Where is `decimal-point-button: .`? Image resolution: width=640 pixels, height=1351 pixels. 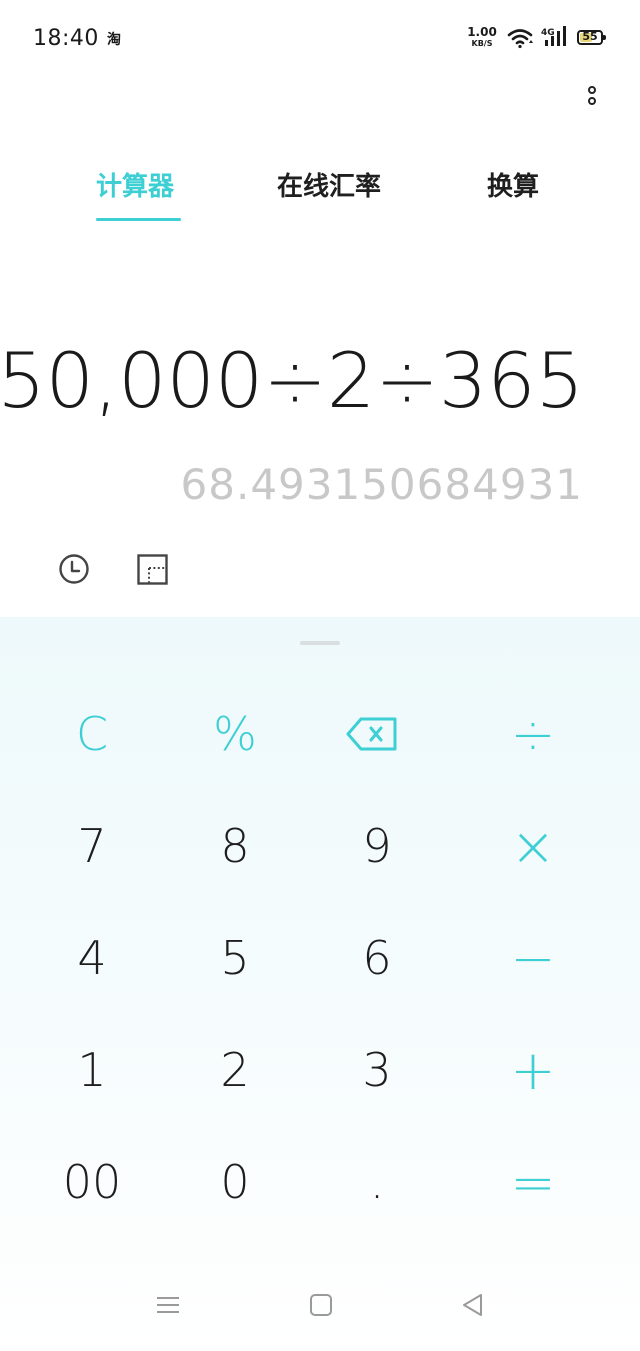
decimal-point-button: . is located at coordinates (377, 1182).